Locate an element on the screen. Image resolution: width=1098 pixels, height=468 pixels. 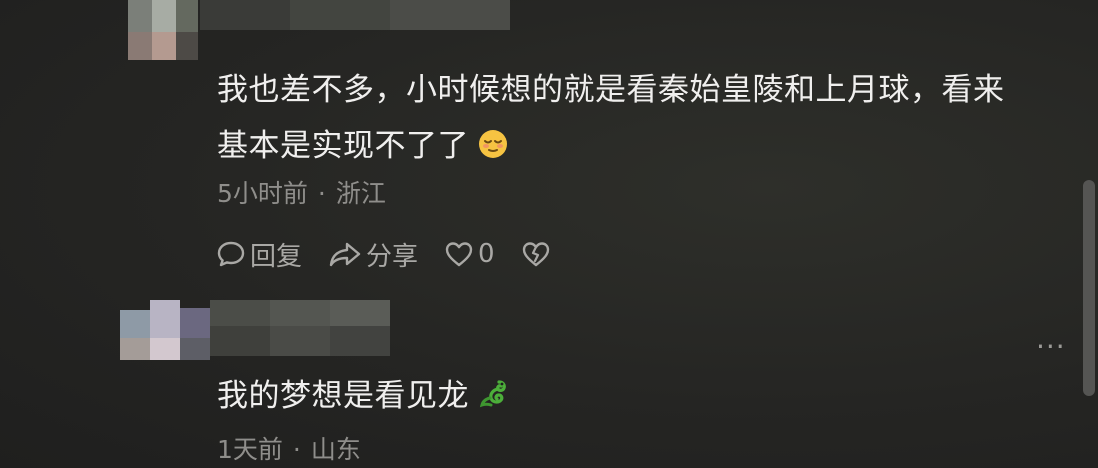
comment-1-actions: 回复 分享 0 is located at coordinates (396, 254).